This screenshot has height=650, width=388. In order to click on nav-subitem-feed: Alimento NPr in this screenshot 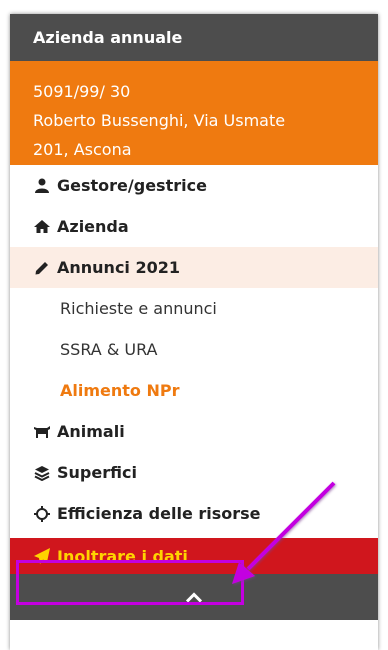, I will do `click(194, 390)`.